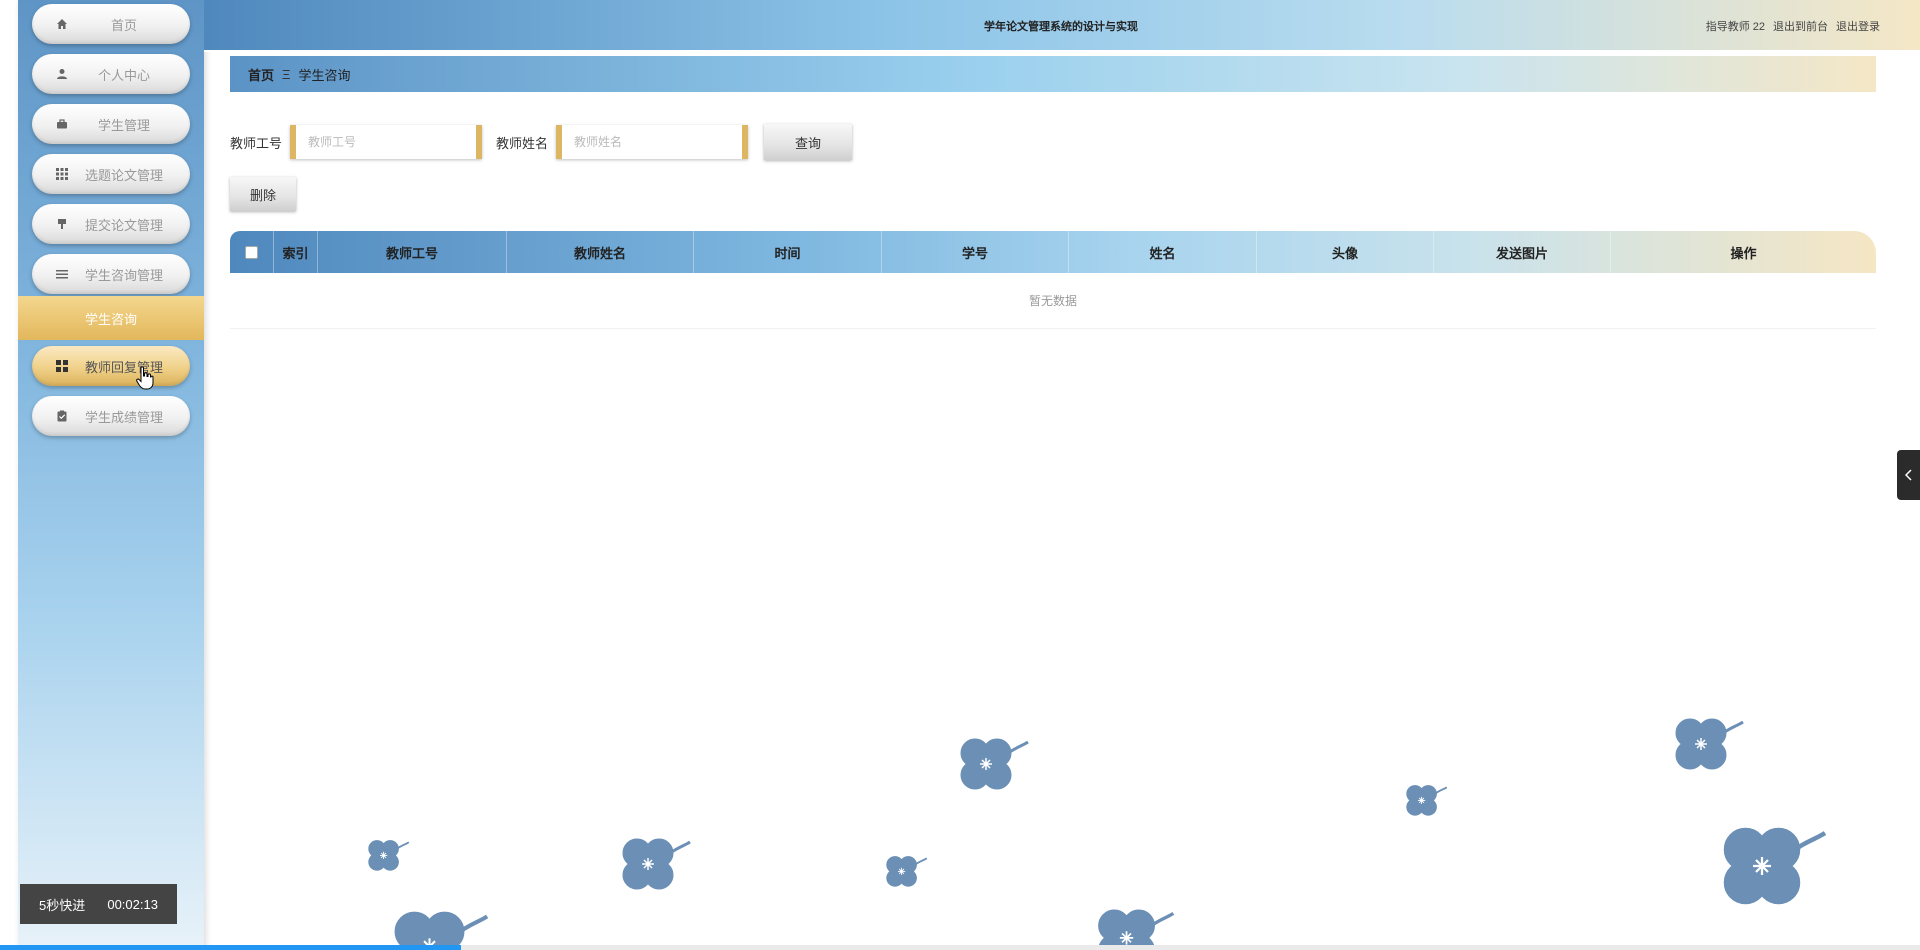 The width and height of the screenshot is (1920, 950). What do you see at coordinates (62, 904) in the screenshot?
I see `skip-forward-label: 5秒快进` at bounding box center [62, 904].